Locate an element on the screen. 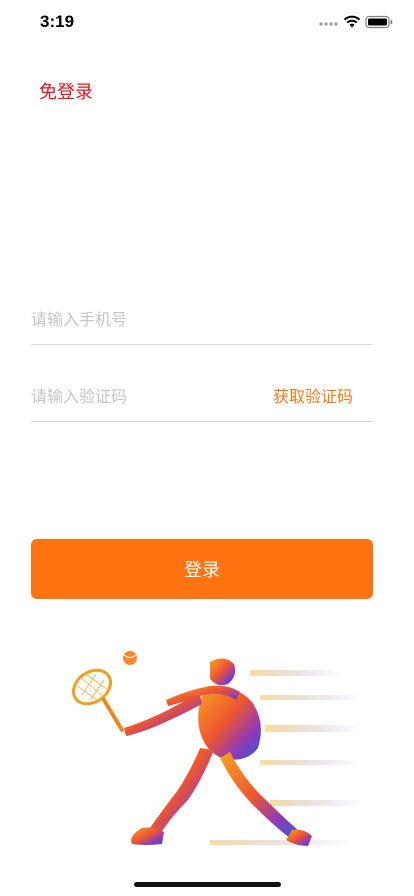  login-button: 登录 is located at coordinates (202, 569).